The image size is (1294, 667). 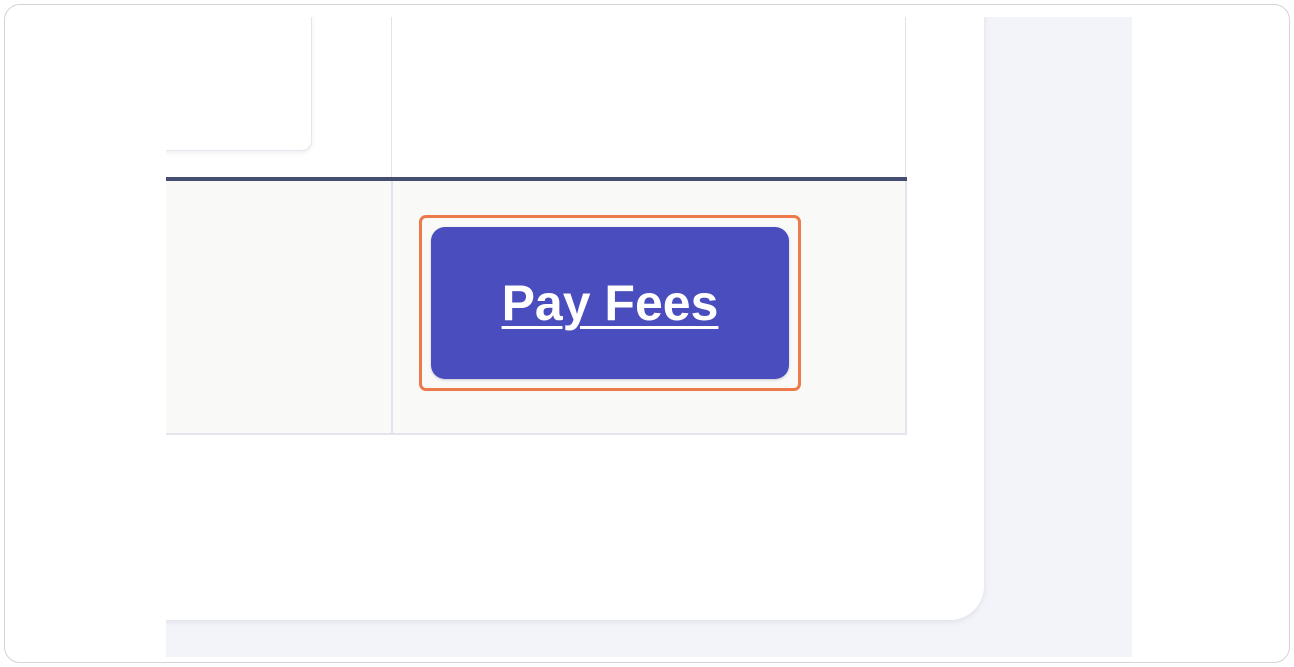 I want to click on column-divider, so click(x=391, y=98).